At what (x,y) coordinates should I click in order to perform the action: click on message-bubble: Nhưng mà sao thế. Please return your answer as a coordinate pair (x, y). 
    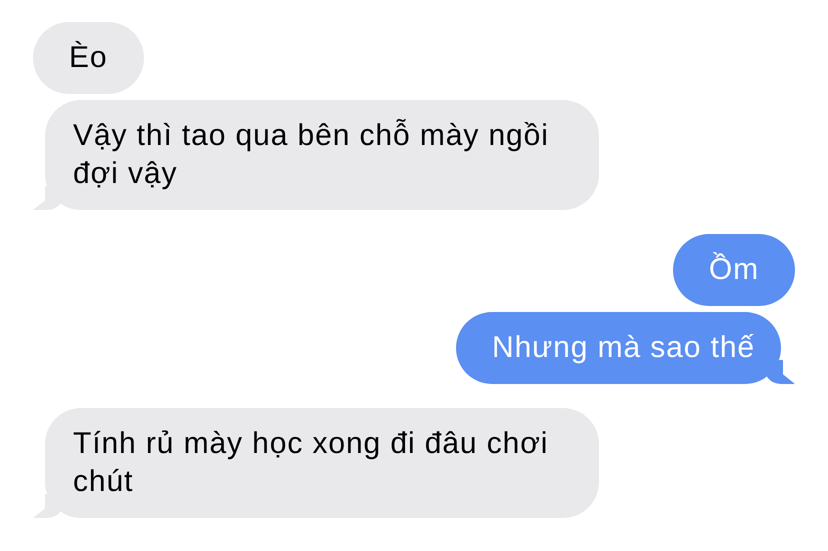
    Looking at the image, I should click on (625, 348).